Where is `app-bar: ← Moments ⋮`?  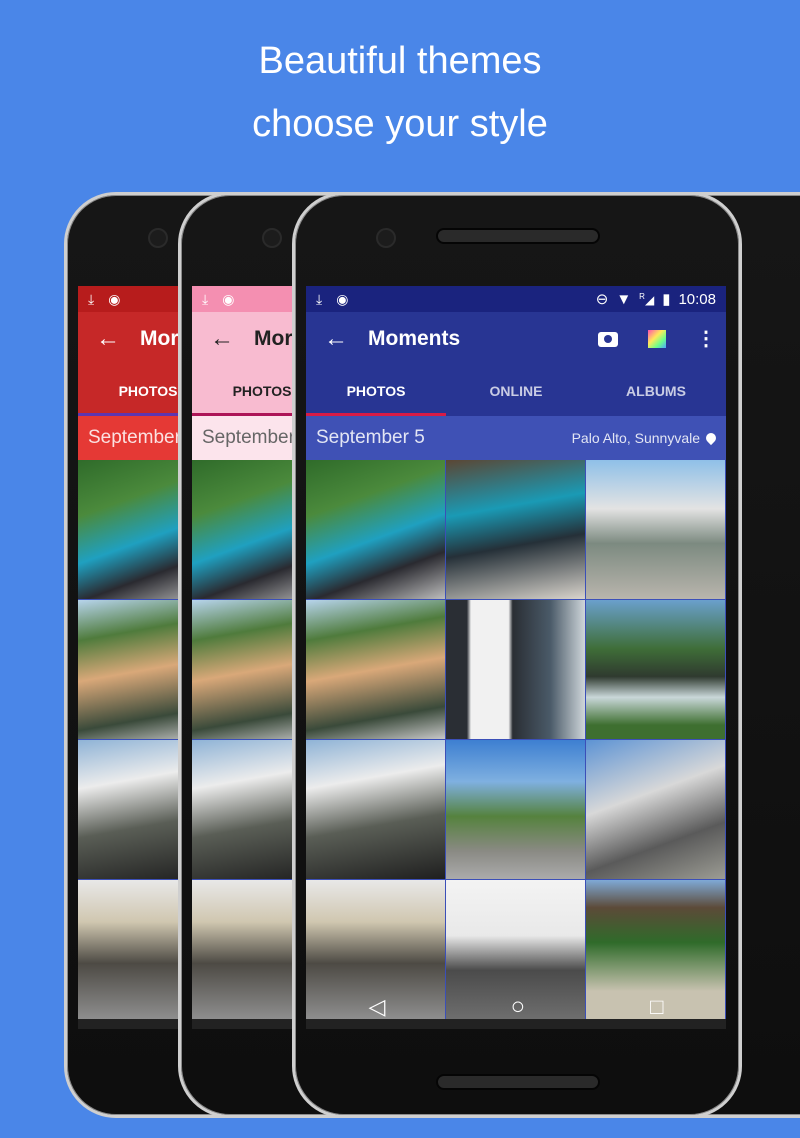 app-bar: ← Moments ⋮ is located at coordinates (516, 339).